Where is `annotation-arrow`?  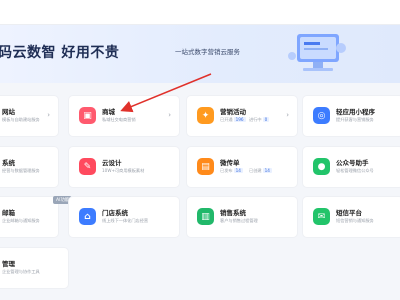
annotation-arrow is located at coordinates (166, 93).